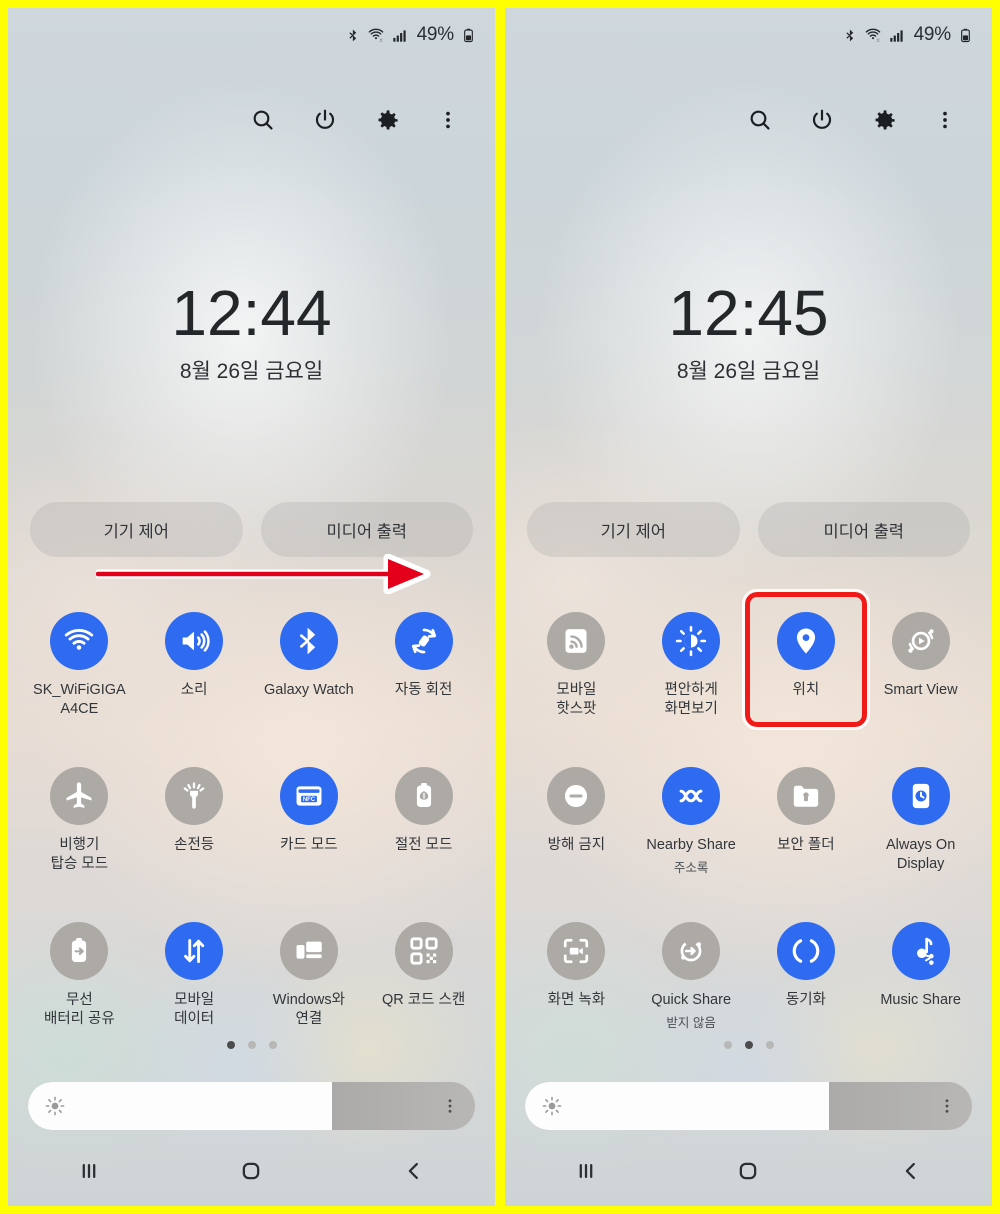 This screenshot has height=1214, width=1000. I want to click on tile-power-saving: 절전 모드, so click(423, 831).